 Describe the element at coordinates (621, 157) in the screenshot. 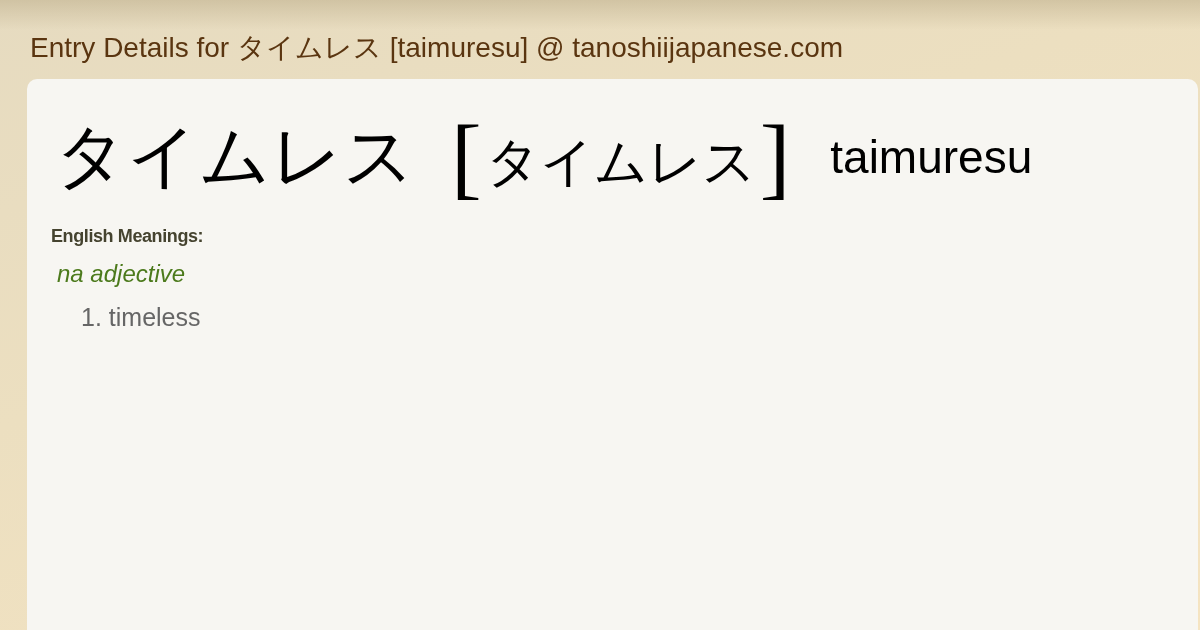

I see `kana-reading: [タイムレス]` at that location.